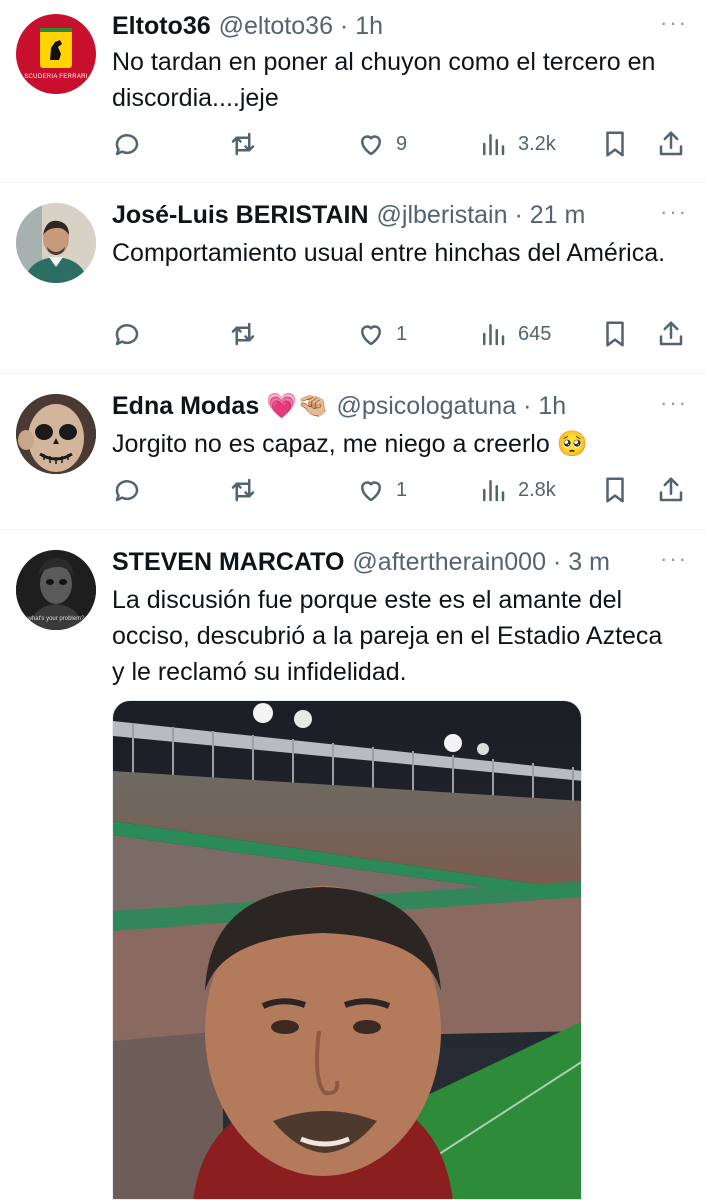 The height and width of the screenshot is (1200, 706). What do you see at coordinates (56, 619) in the screenshot?
I see `avatar-caption: what's your problem?` at bounding box center [56, 619].